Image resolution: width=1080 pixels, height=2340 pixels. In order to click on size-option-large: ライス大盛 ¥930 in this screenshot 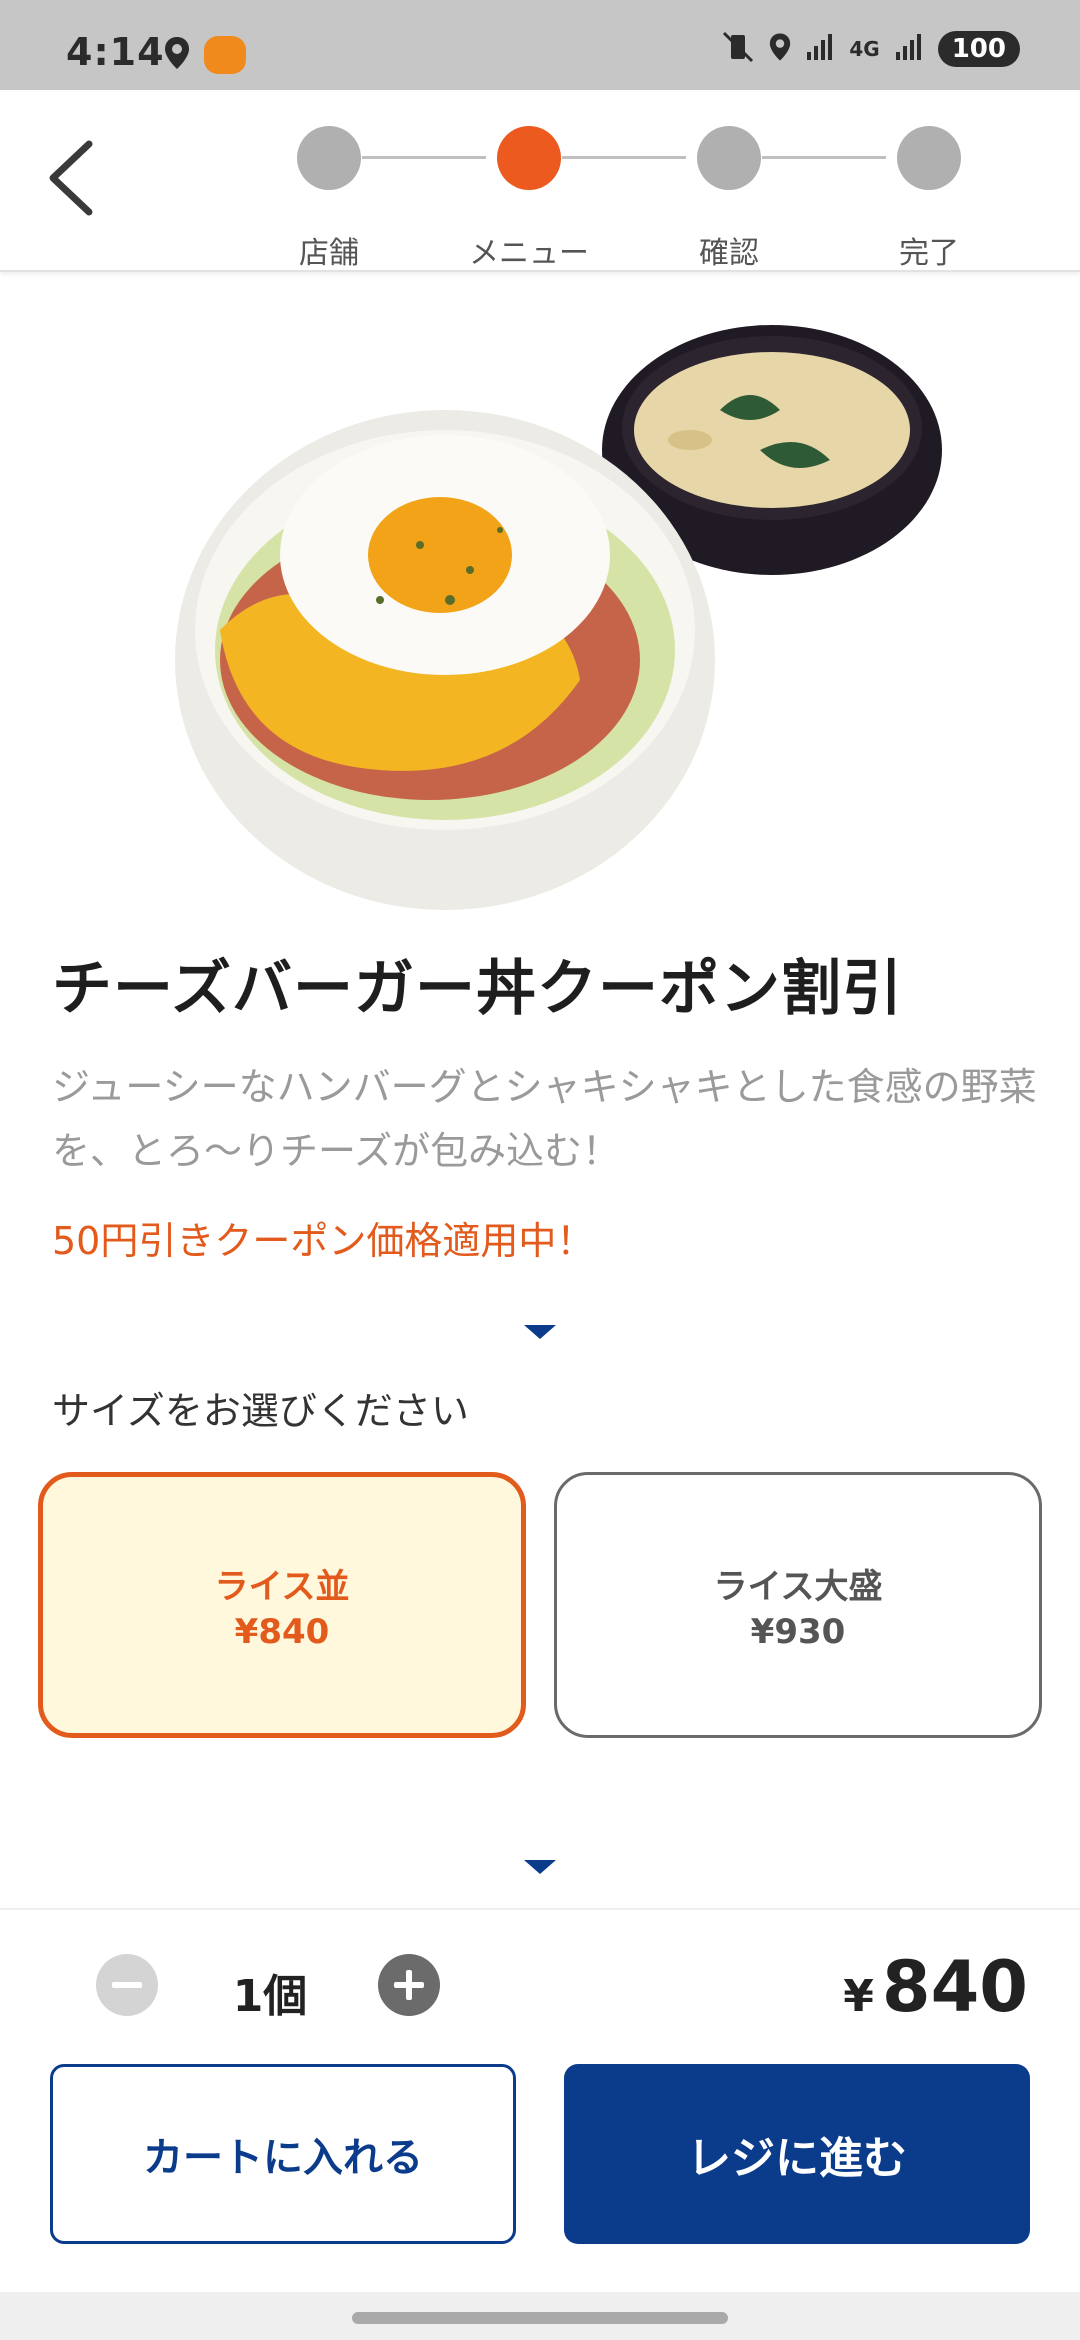, I will do `click(798, 1605)`.